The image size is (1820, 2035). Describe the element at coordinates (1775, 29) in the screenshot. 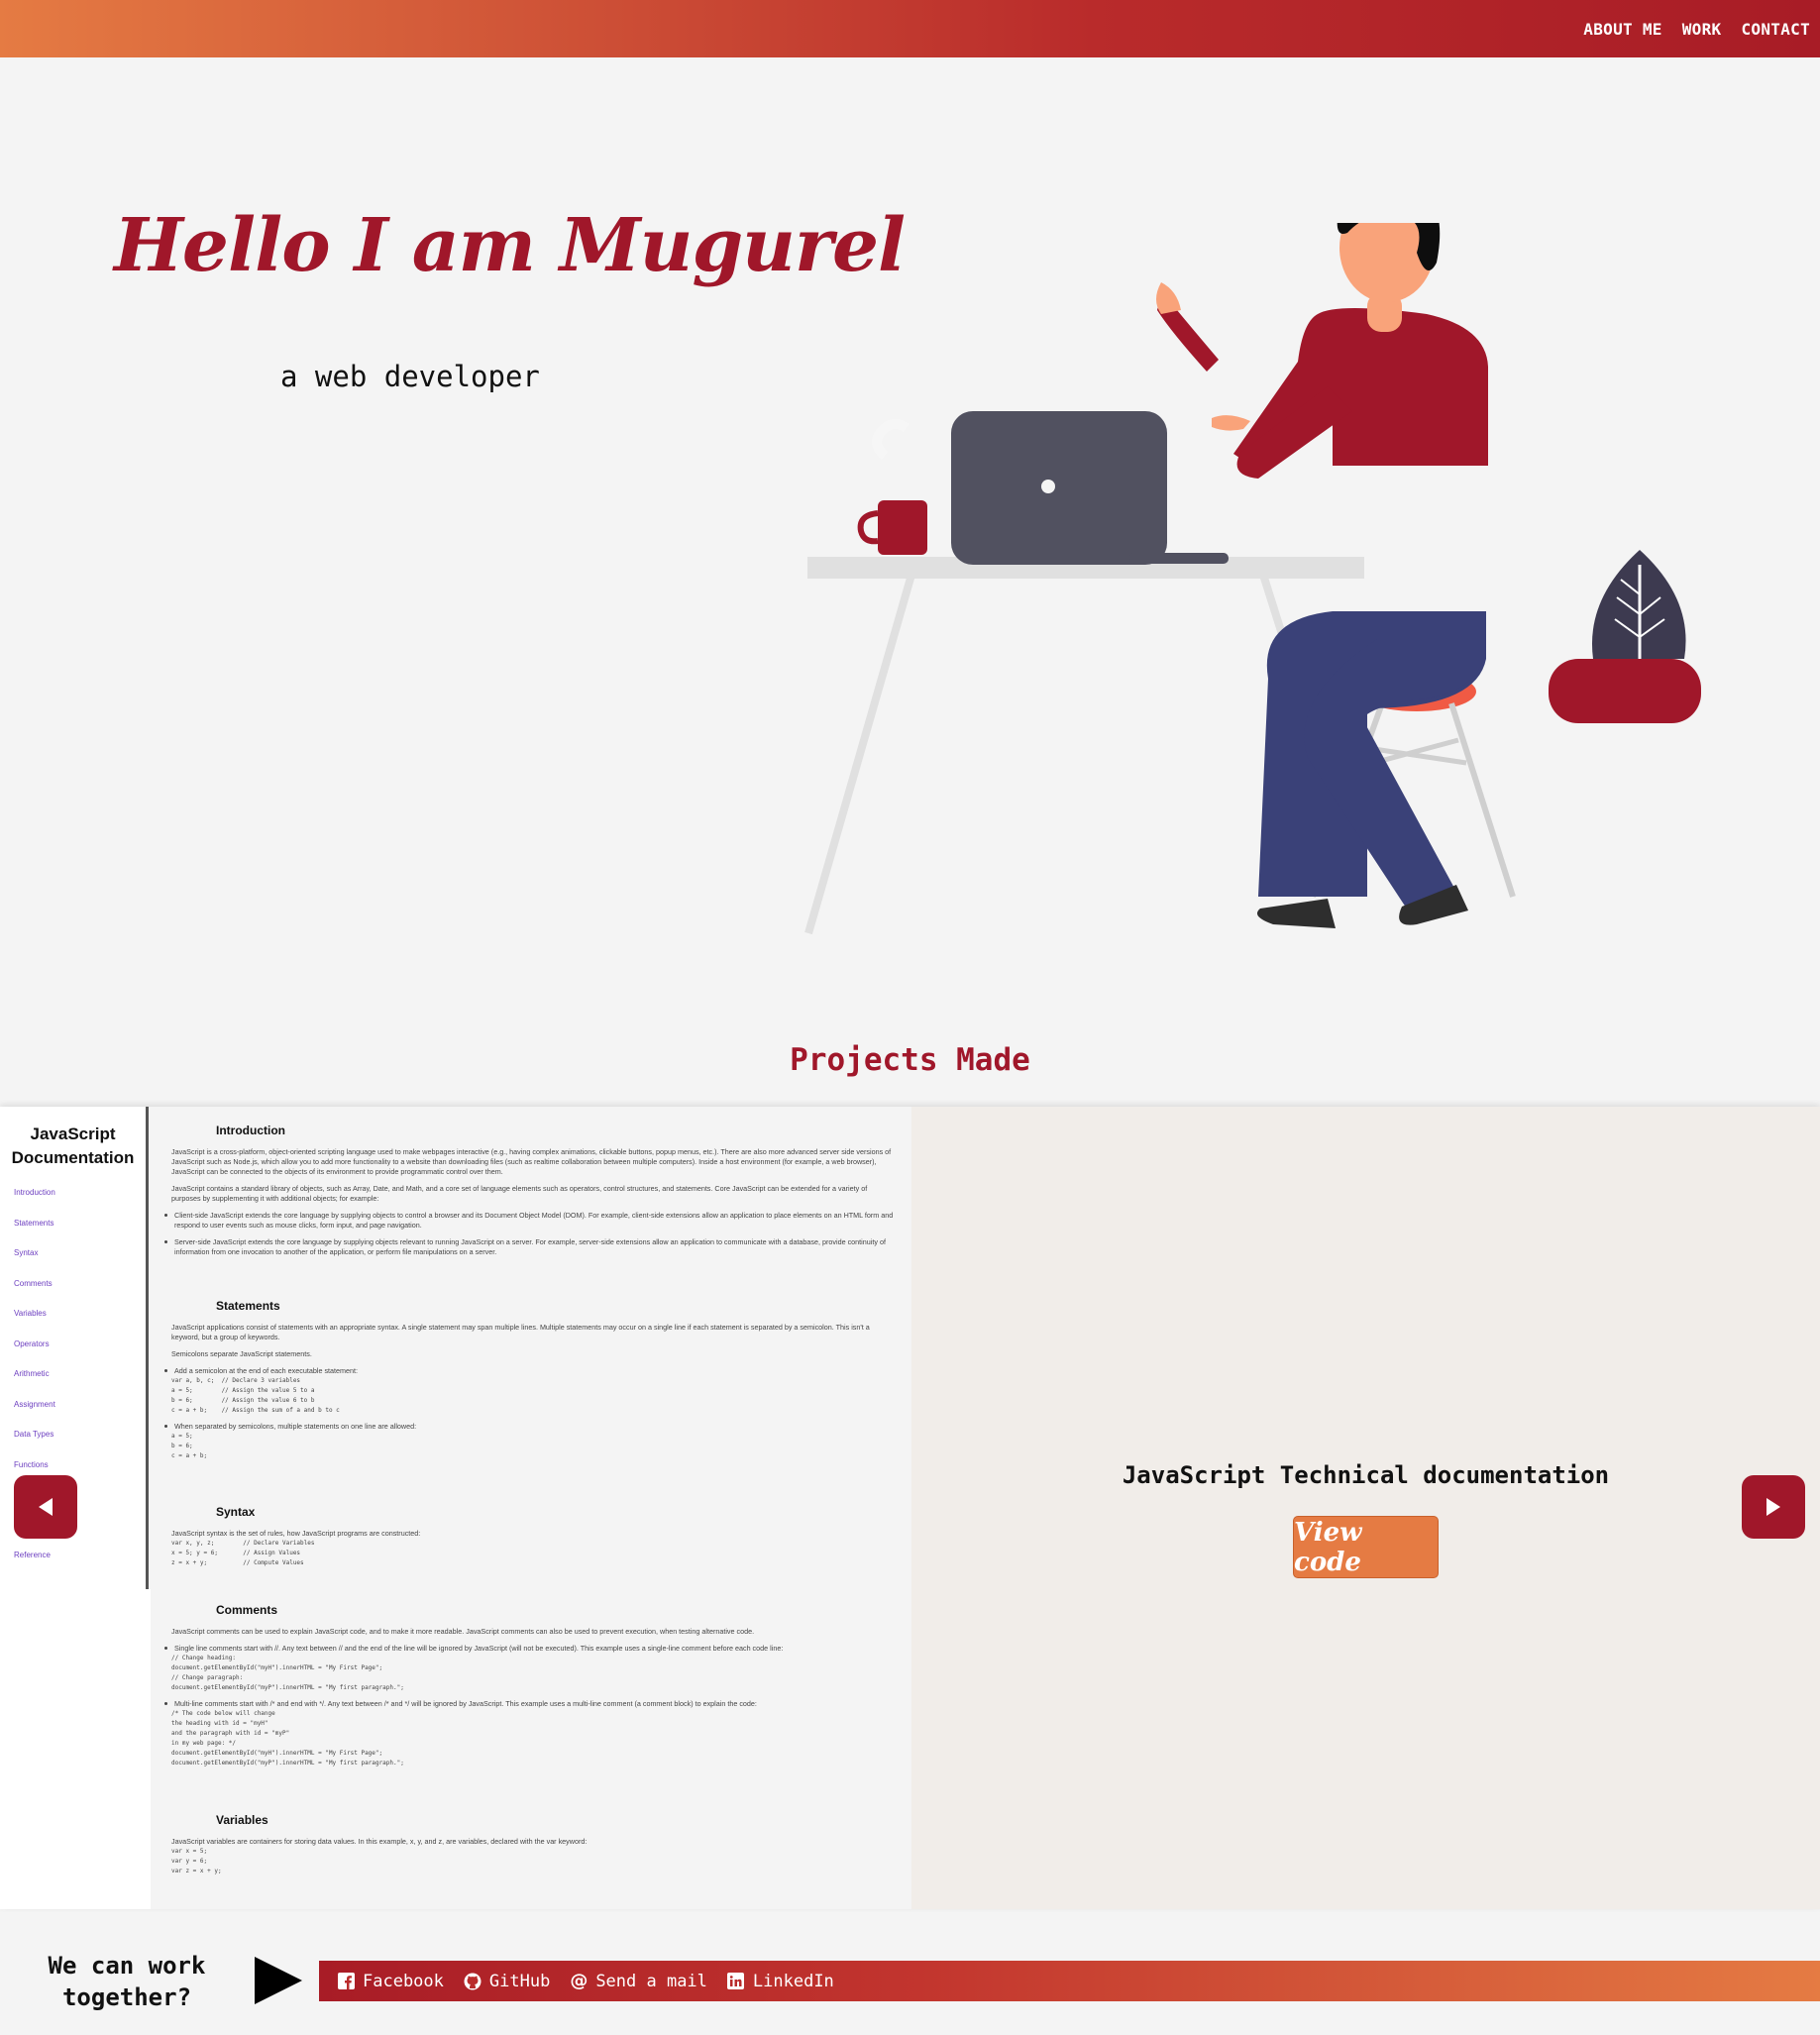

I see `nav-contact: CONTACT` at that location.